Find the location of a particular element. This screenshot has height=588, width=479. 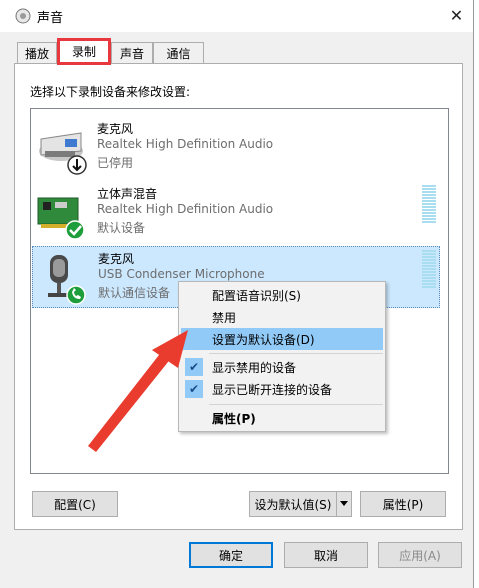

device-item: 麦克风 Realtek High Definition Audio 已停用 is located at coordinates (236, 148).